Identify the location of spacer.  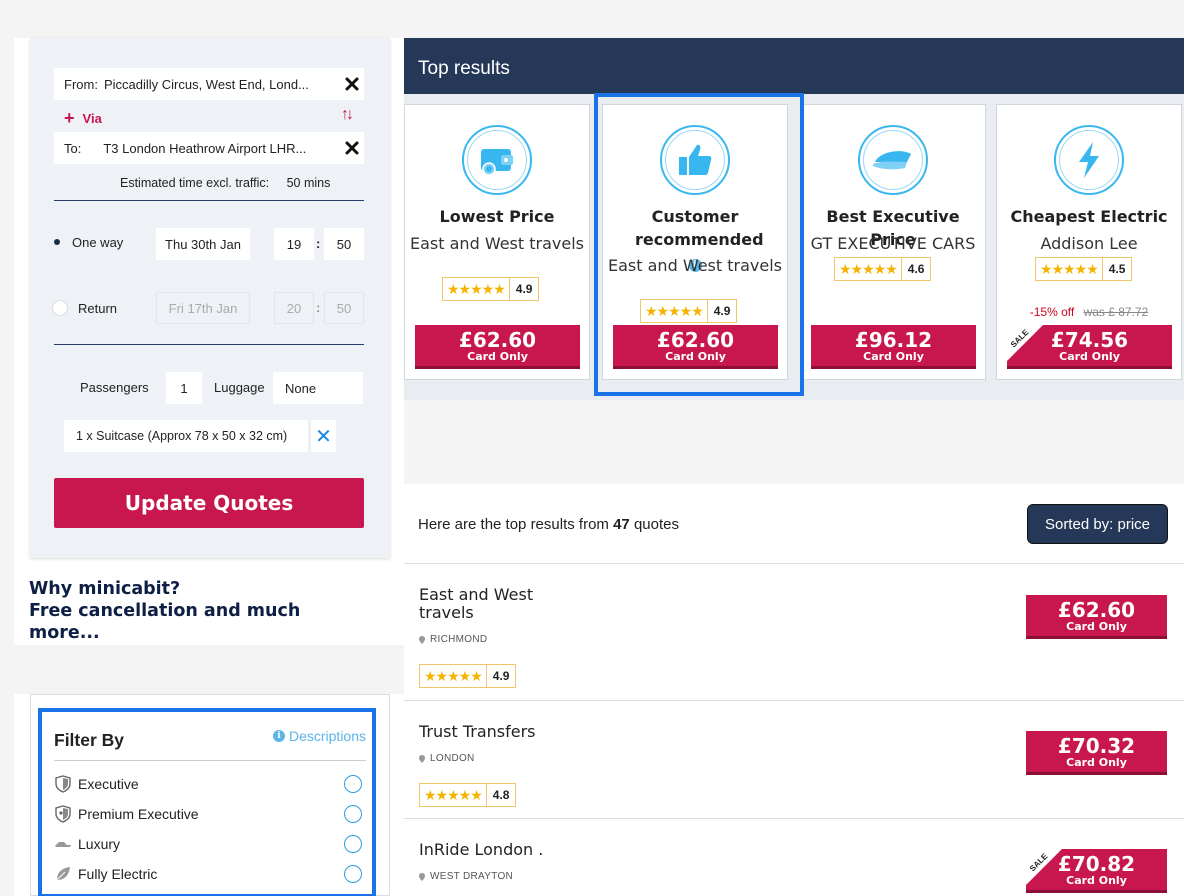
(794, 442).